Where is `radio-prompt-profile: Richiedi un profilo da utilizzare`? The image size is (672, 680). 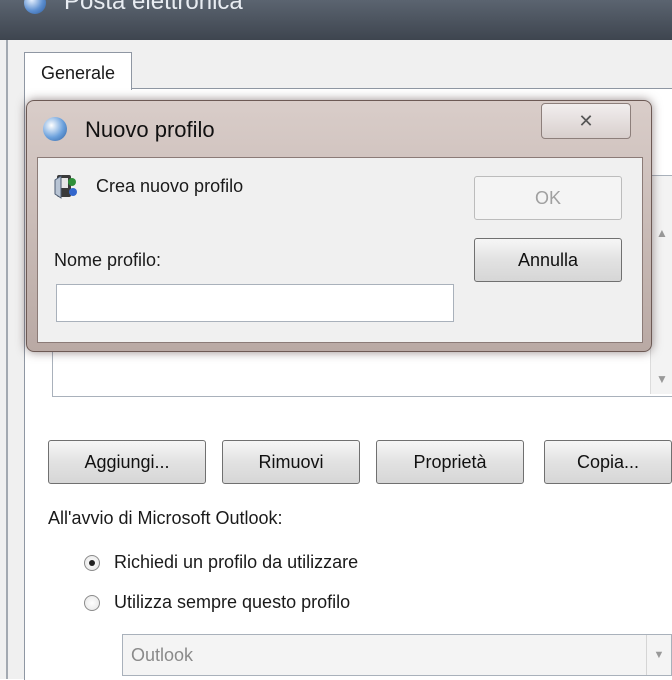 radio-prompt-profile: Richiedi un profilo da utilizzare is located at coordinates (221, 562).